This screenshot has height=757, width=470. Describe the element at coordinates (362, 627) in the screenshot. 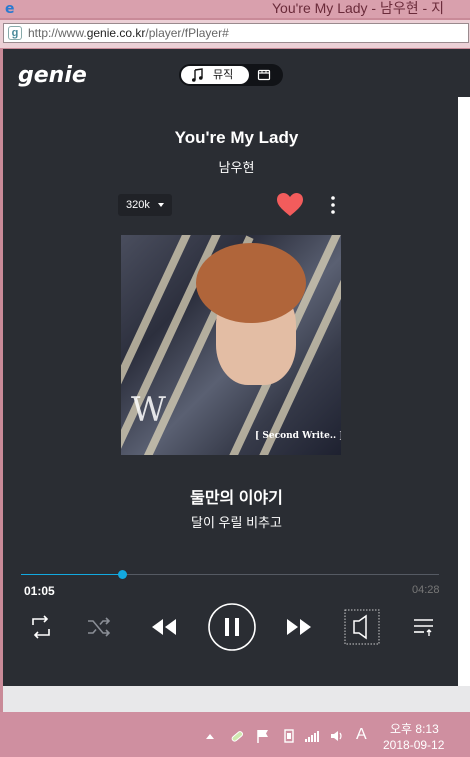

I see `equalizer-icon` at that location.